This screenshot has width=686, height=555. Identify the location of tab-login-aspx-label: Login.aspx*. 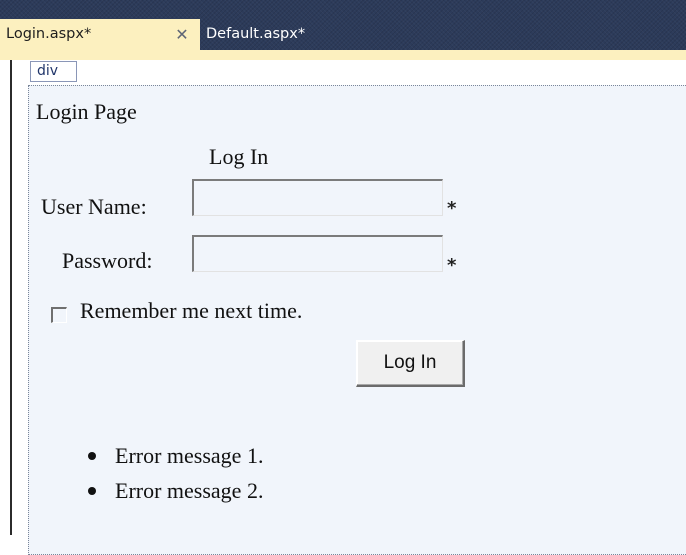
(49, 34).